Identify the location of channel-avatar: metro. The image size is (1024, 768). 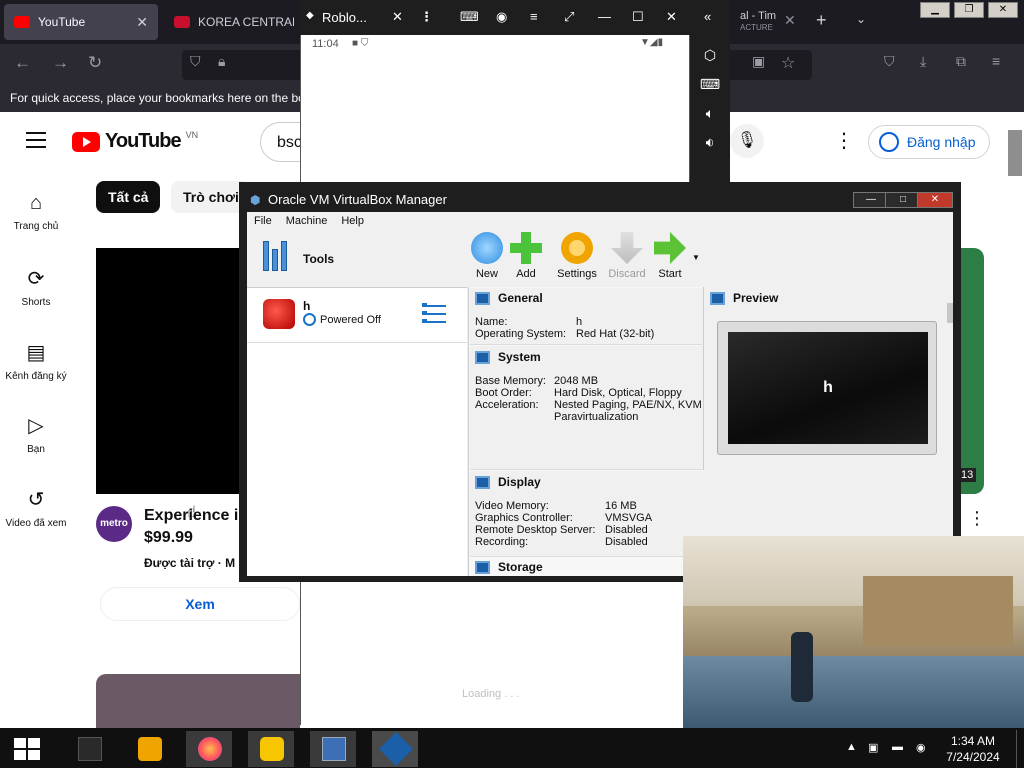
(114, 524).